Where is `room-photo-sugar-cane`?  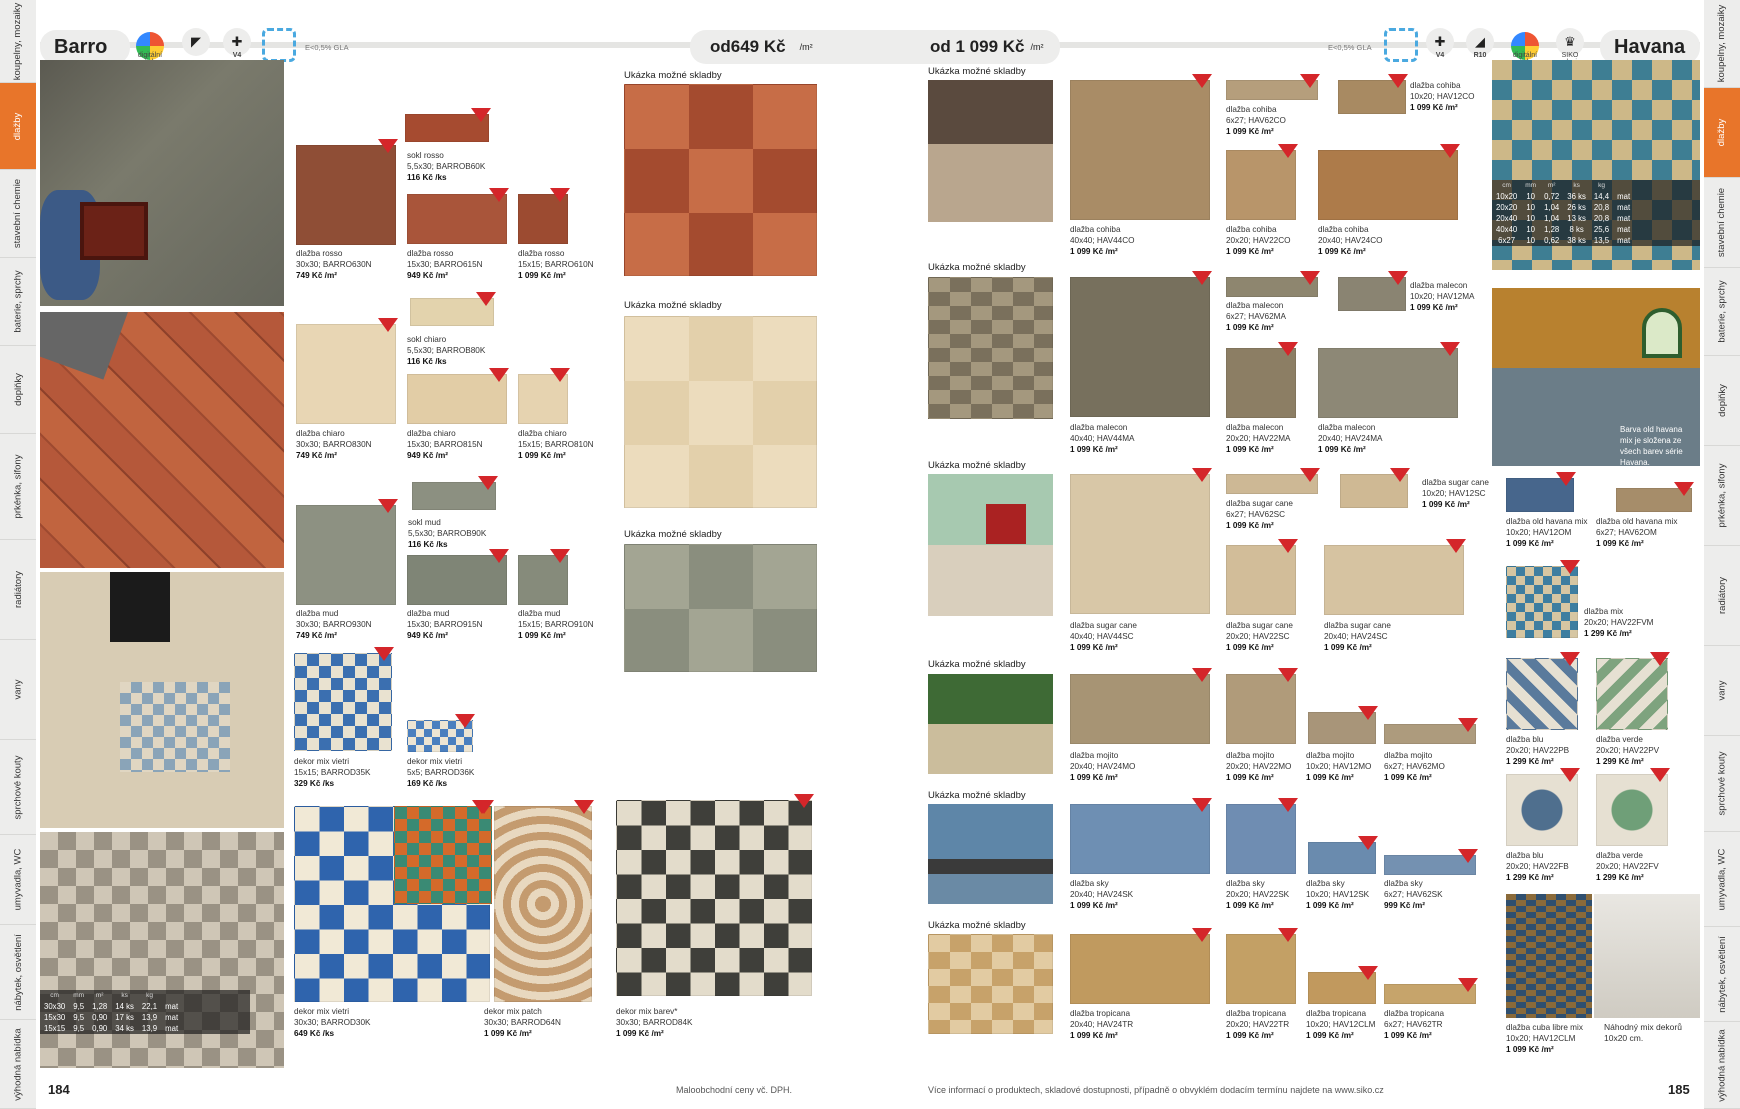
room-photo-sugar-cane is located at coordinates (990, 545).